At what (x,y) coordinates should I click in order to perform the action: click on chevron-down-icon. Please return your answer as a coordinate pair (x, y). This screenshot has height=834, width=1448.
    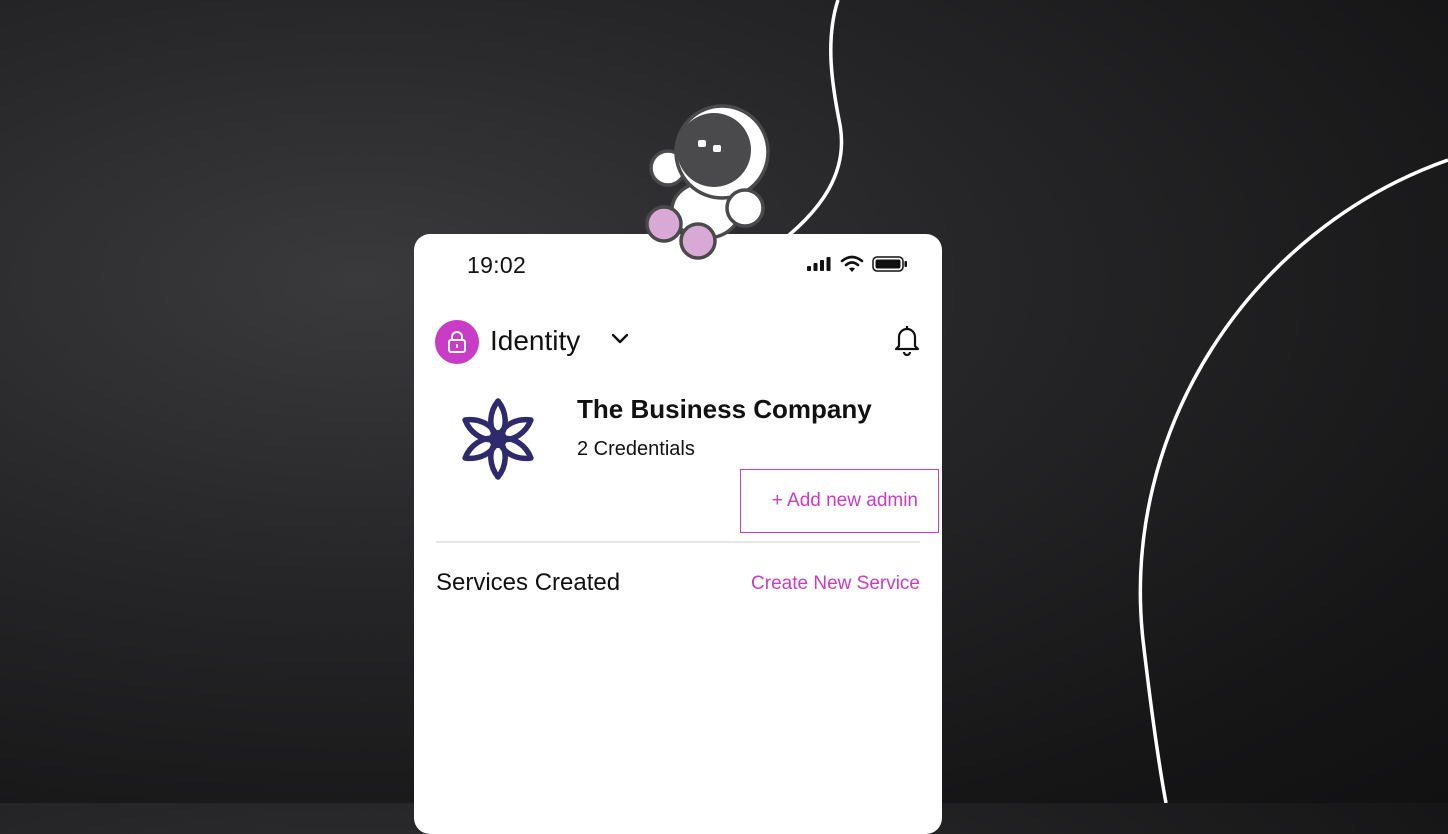
    Looking at the image, I should click on (620, 339).